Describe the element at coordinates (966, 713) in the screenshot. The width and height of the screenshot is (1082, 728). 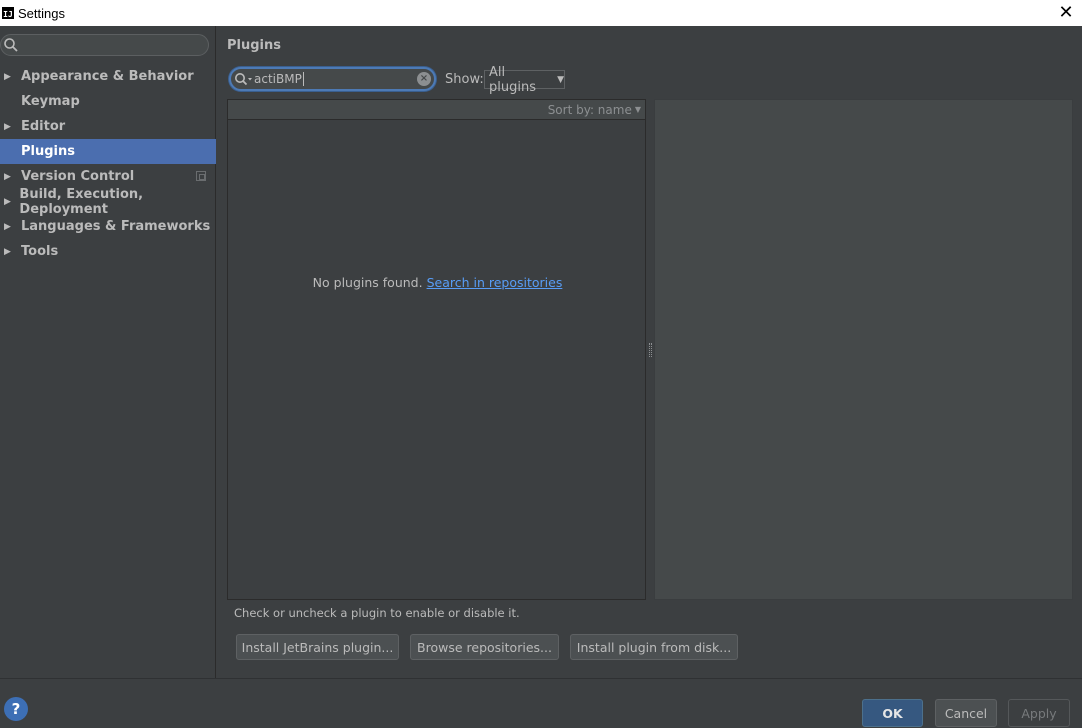
I see `cancel-button: Cancel` at that location.